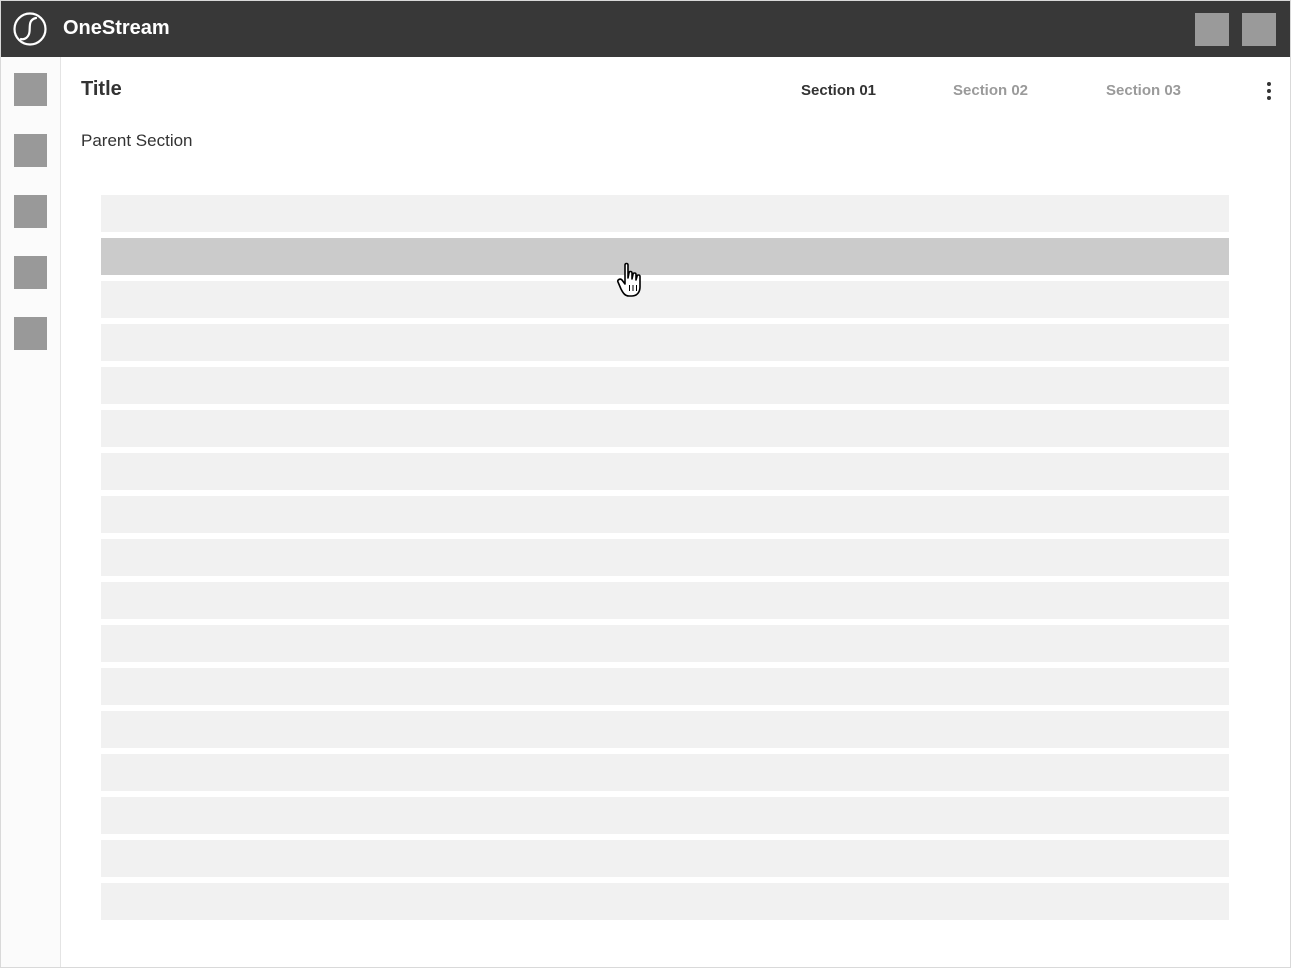 The width and height of the screenshot is (1291, 968). I want to click on parent-section-label: Parent Section, so click(137, 140).